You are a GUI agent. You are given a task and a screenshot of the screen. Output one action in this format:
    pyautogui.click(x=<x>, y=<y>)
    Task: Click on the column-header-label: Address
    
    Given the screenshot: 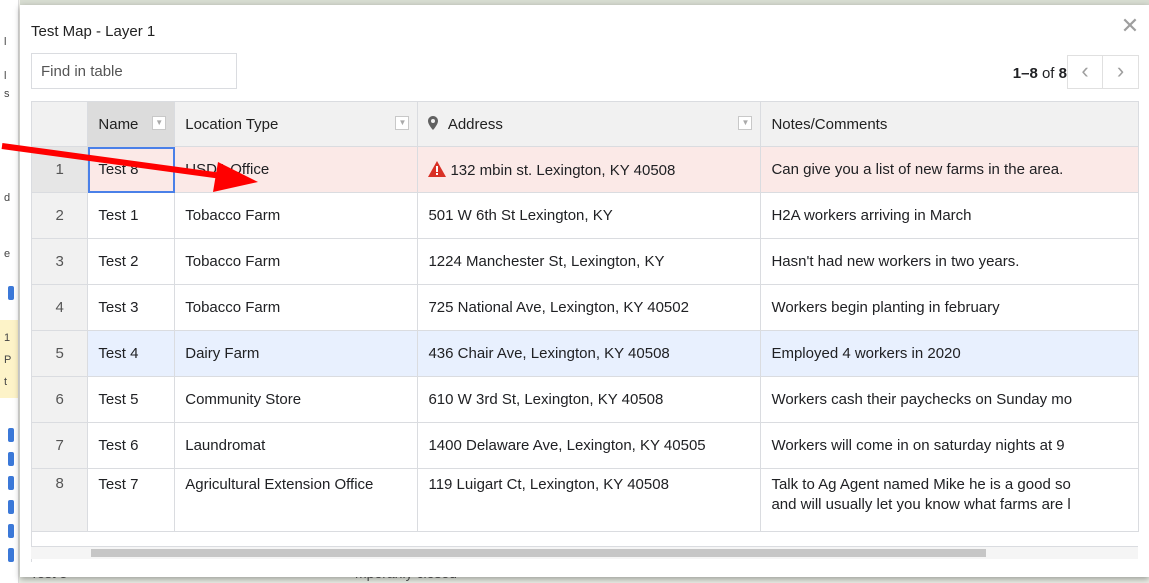 What is the action you would take?
    pyautogui.click(x=475, y=124)
    